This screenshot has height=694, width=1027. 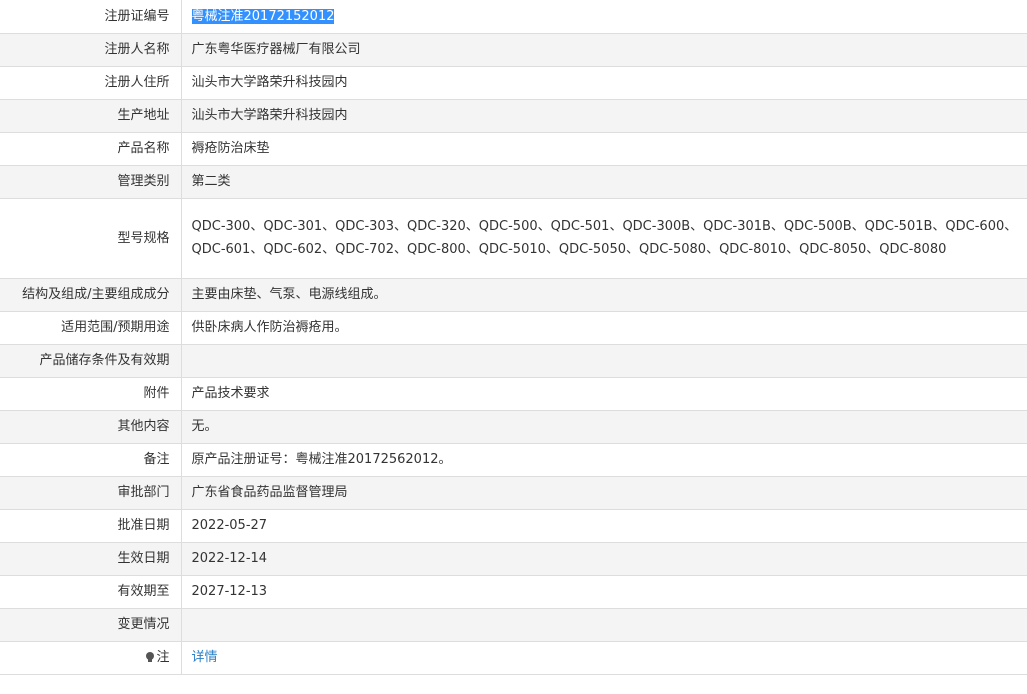 I want to click on row-value: 2022-05-27, so click(x=604, y=526).